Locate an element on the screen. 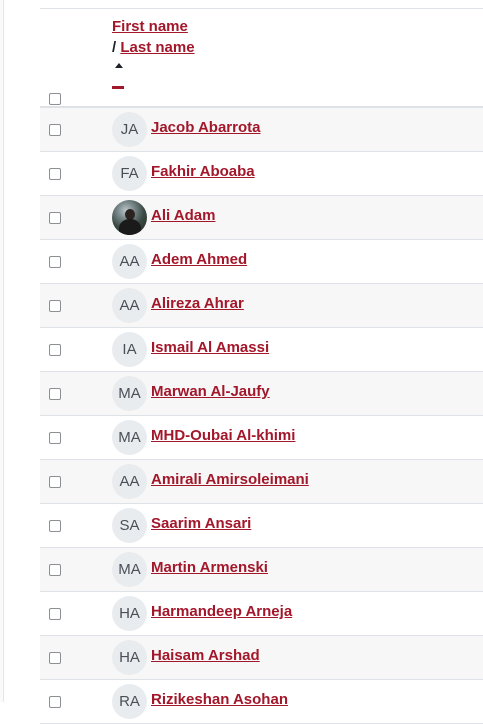 This screenshot has height=724, width=483. table-row: IA Ismail Al Amassi is located at coordinates (261, 350).